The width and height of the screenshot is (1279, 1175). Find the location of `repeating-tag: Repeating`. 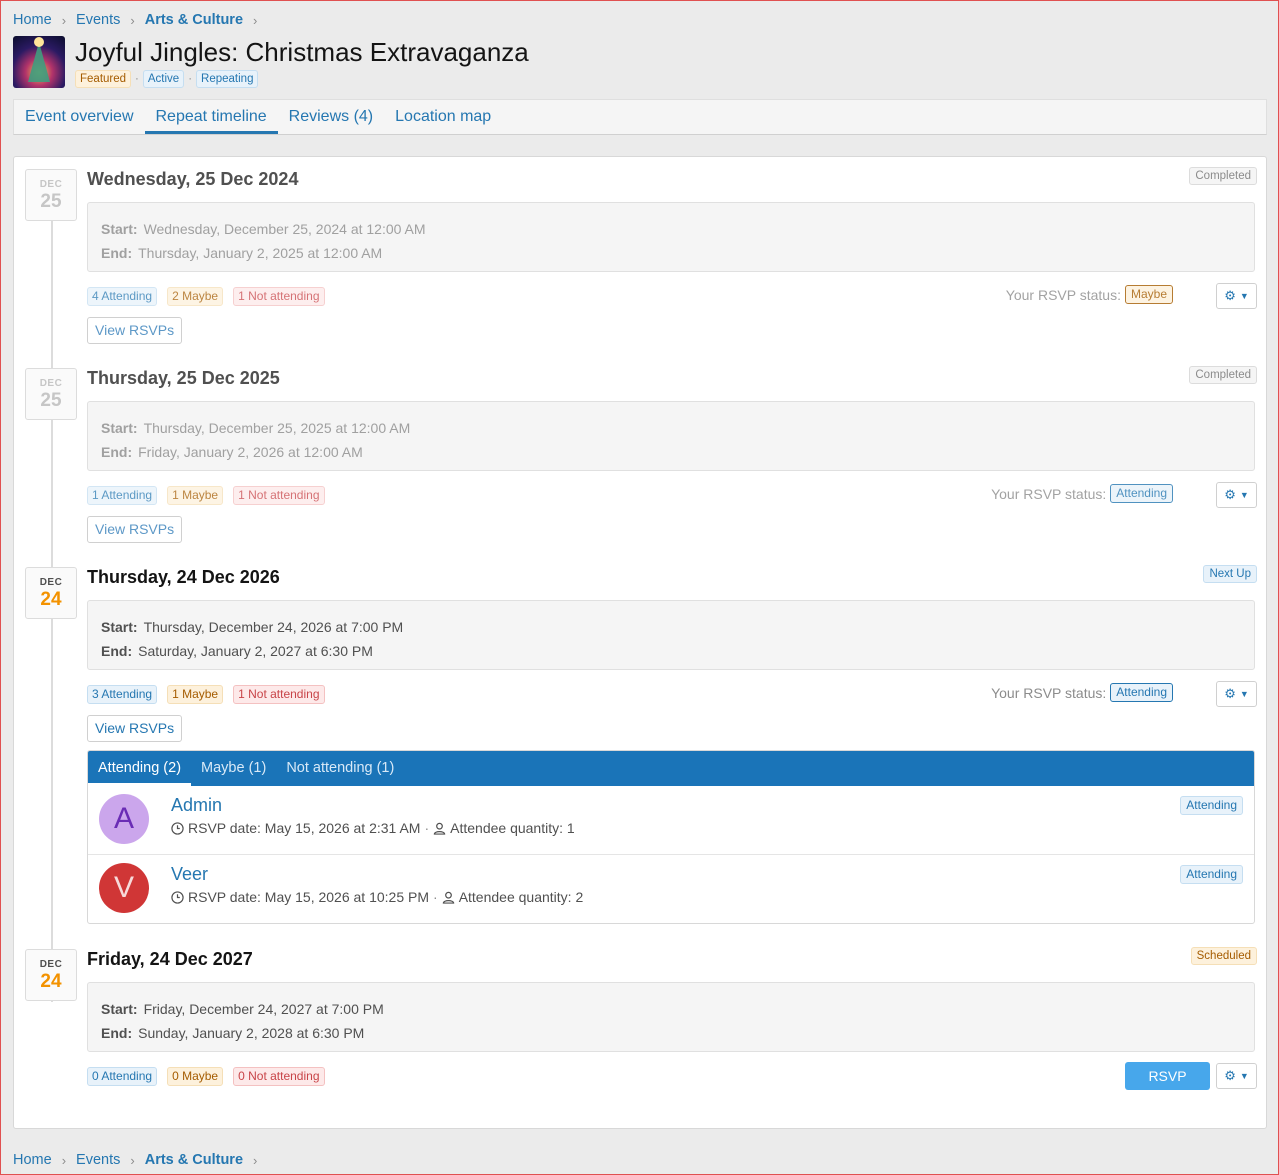

repeating-tag: Repeating is located at coordinates (227, 79).